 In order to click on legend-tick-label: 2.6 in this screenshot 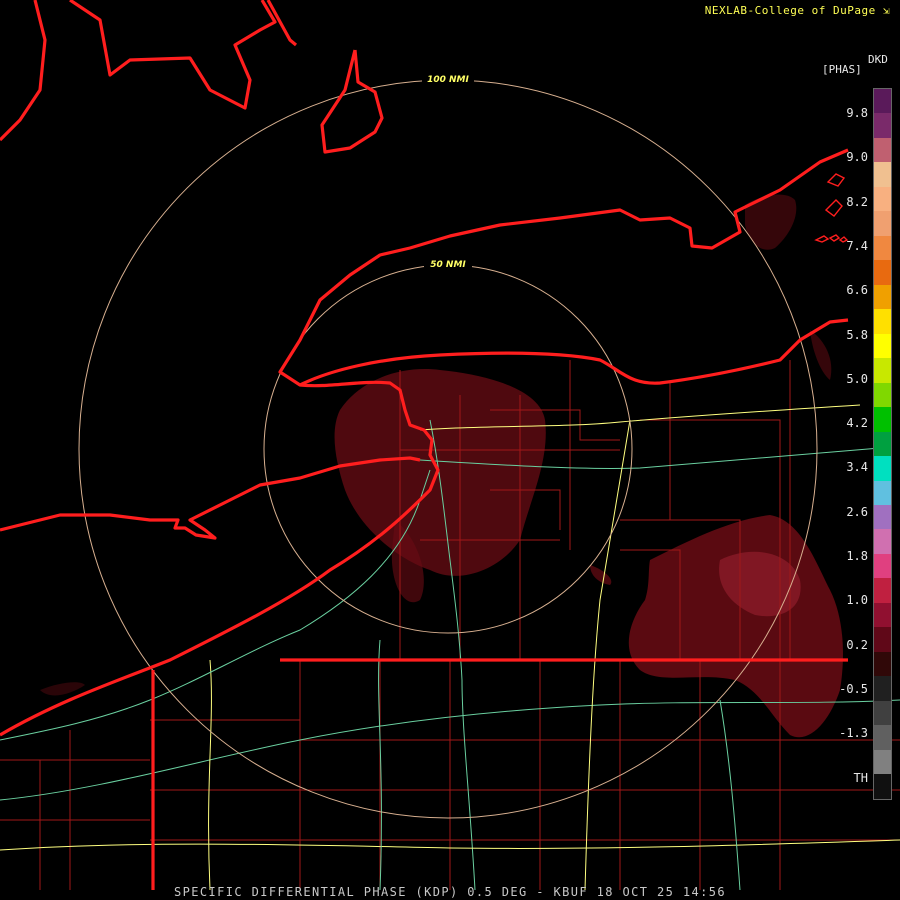, I will do `click(857, 511)`.